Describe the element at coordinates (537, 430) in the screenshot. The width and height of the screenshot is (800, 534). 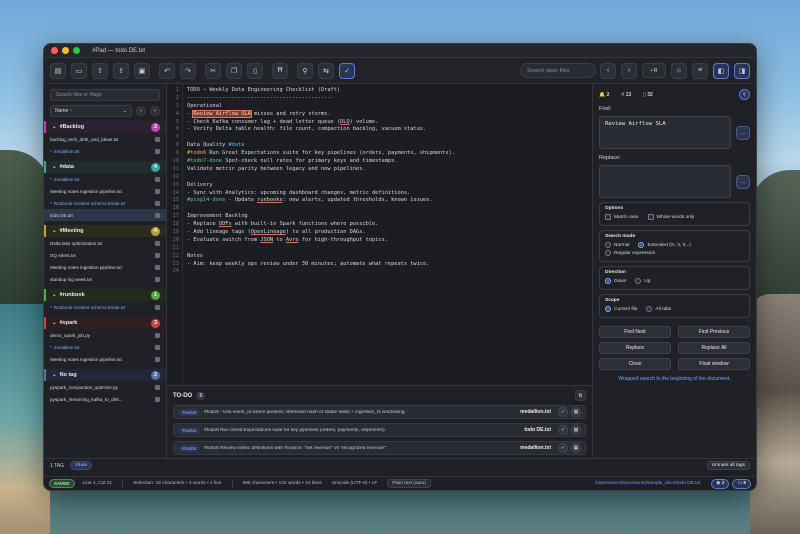
I see `todo-file: todo DE.txt` at that location.